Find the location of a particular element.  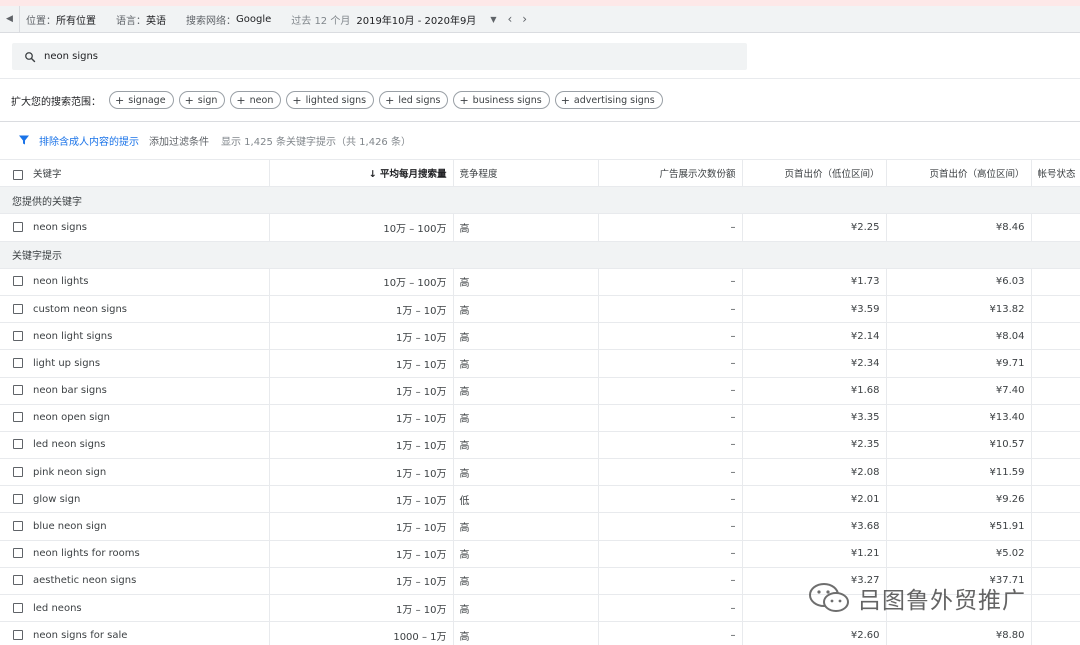

chip-neon: + neon is located at coordinates (256, 100).